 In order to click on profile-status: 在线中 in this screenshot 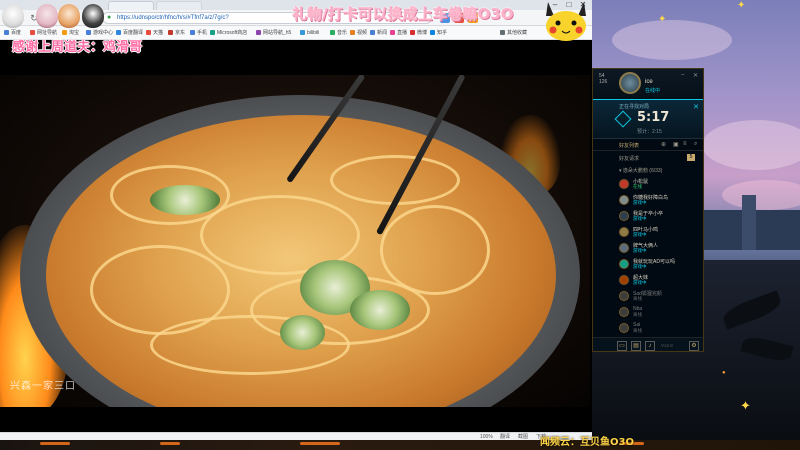, I will do `click(652, 90)`.